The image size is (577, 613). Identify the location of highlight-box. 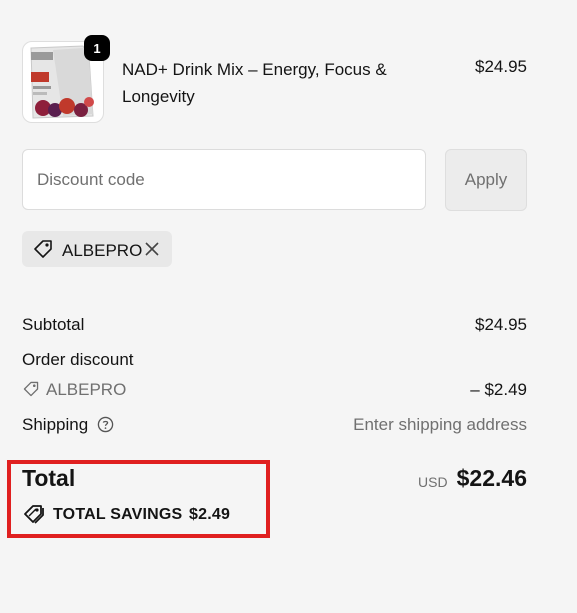
(138, 499).